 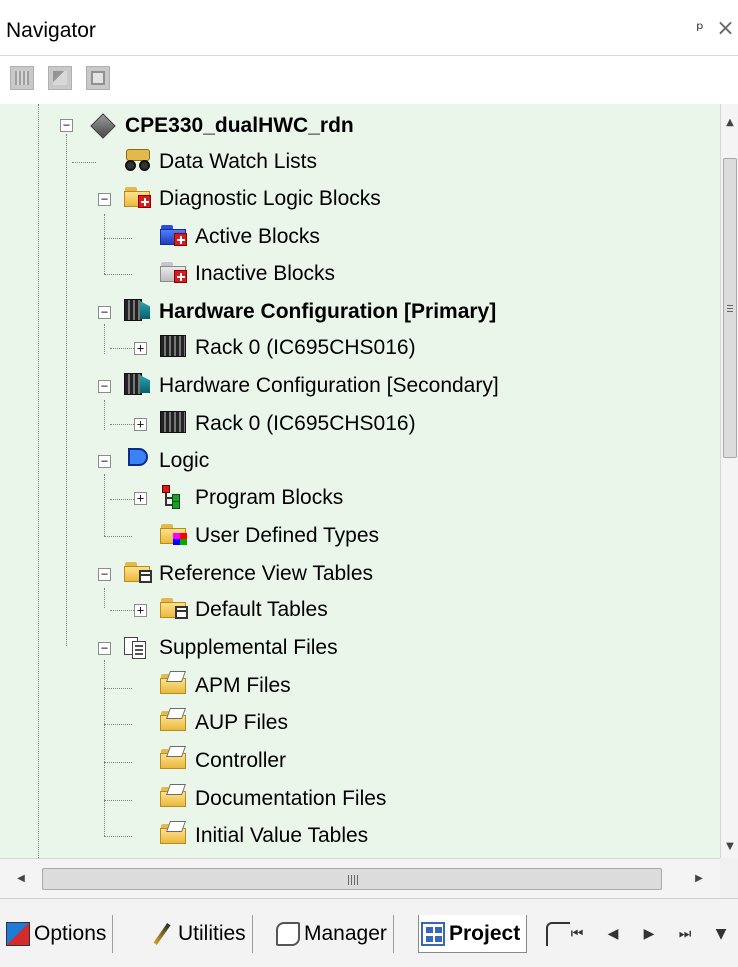 I want to click on tree-item-label: User Defined Types, so click(x=287, y=535).